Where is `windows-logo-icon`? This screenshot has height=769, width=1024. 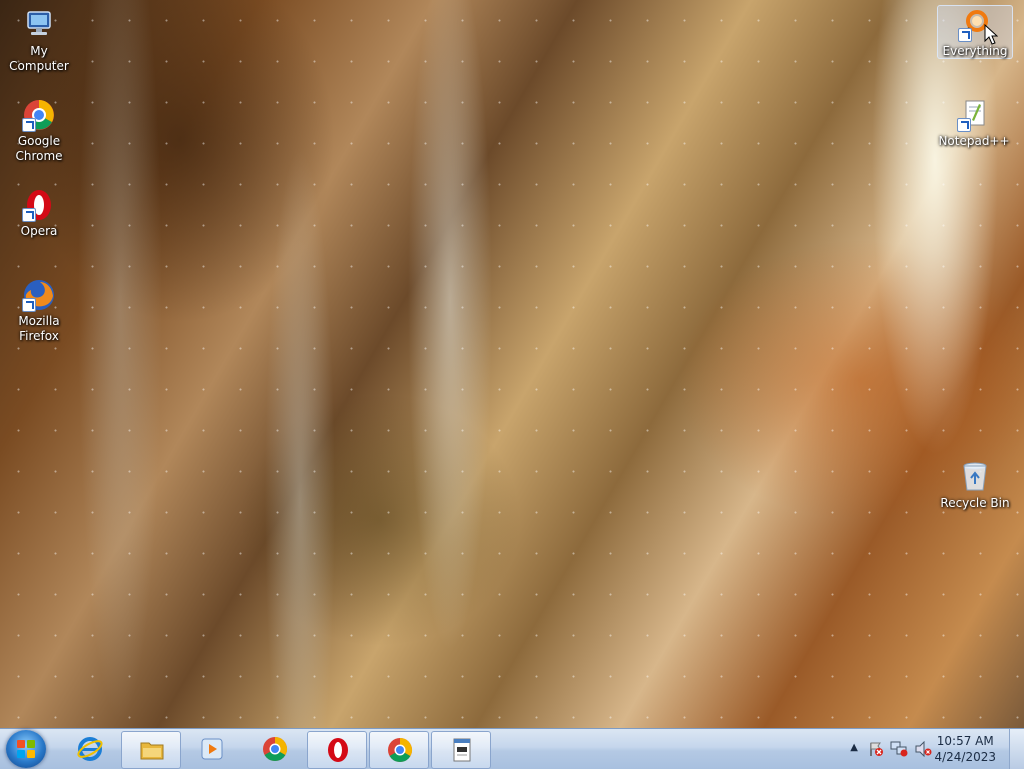
windows-logo-icon is located at coordinates (26, 749).